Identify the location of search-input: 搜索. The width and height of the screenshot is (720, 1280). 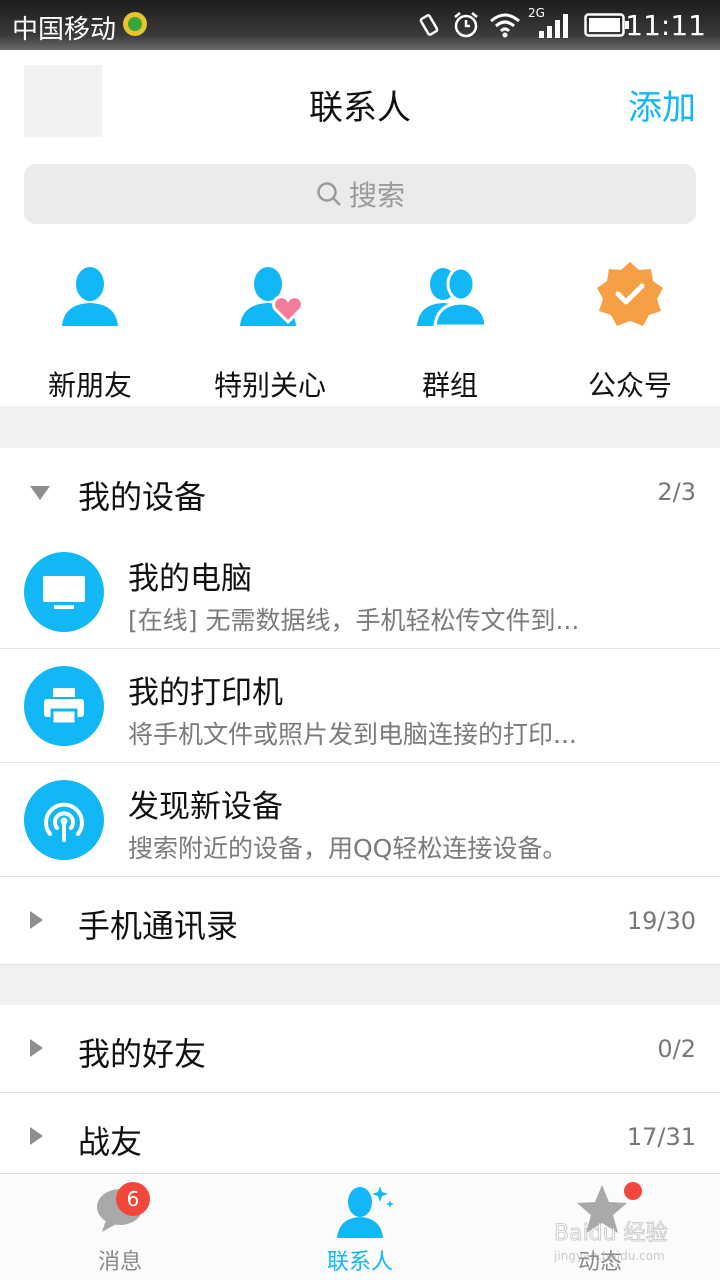
(360, 194).